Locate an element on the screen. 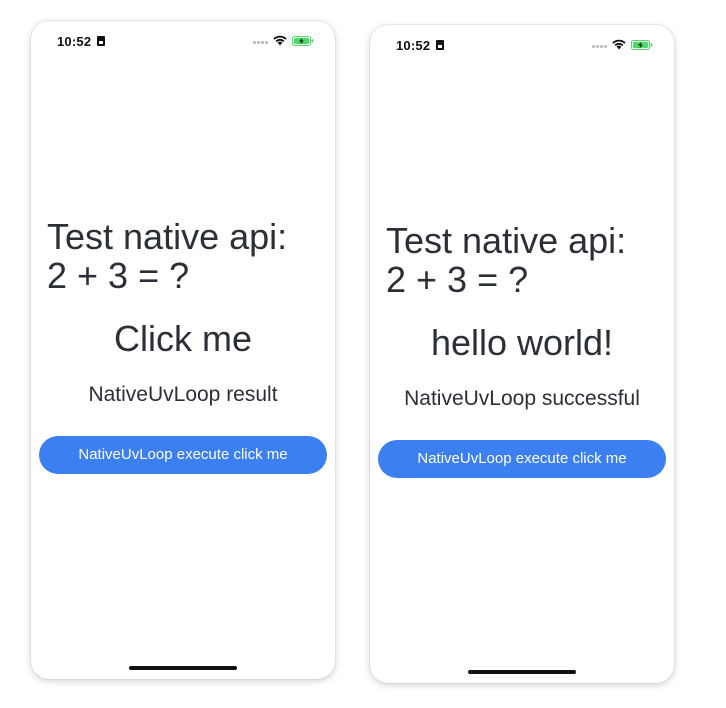  status-text: NativeUvLoop result is located at coordinates (183, 394).